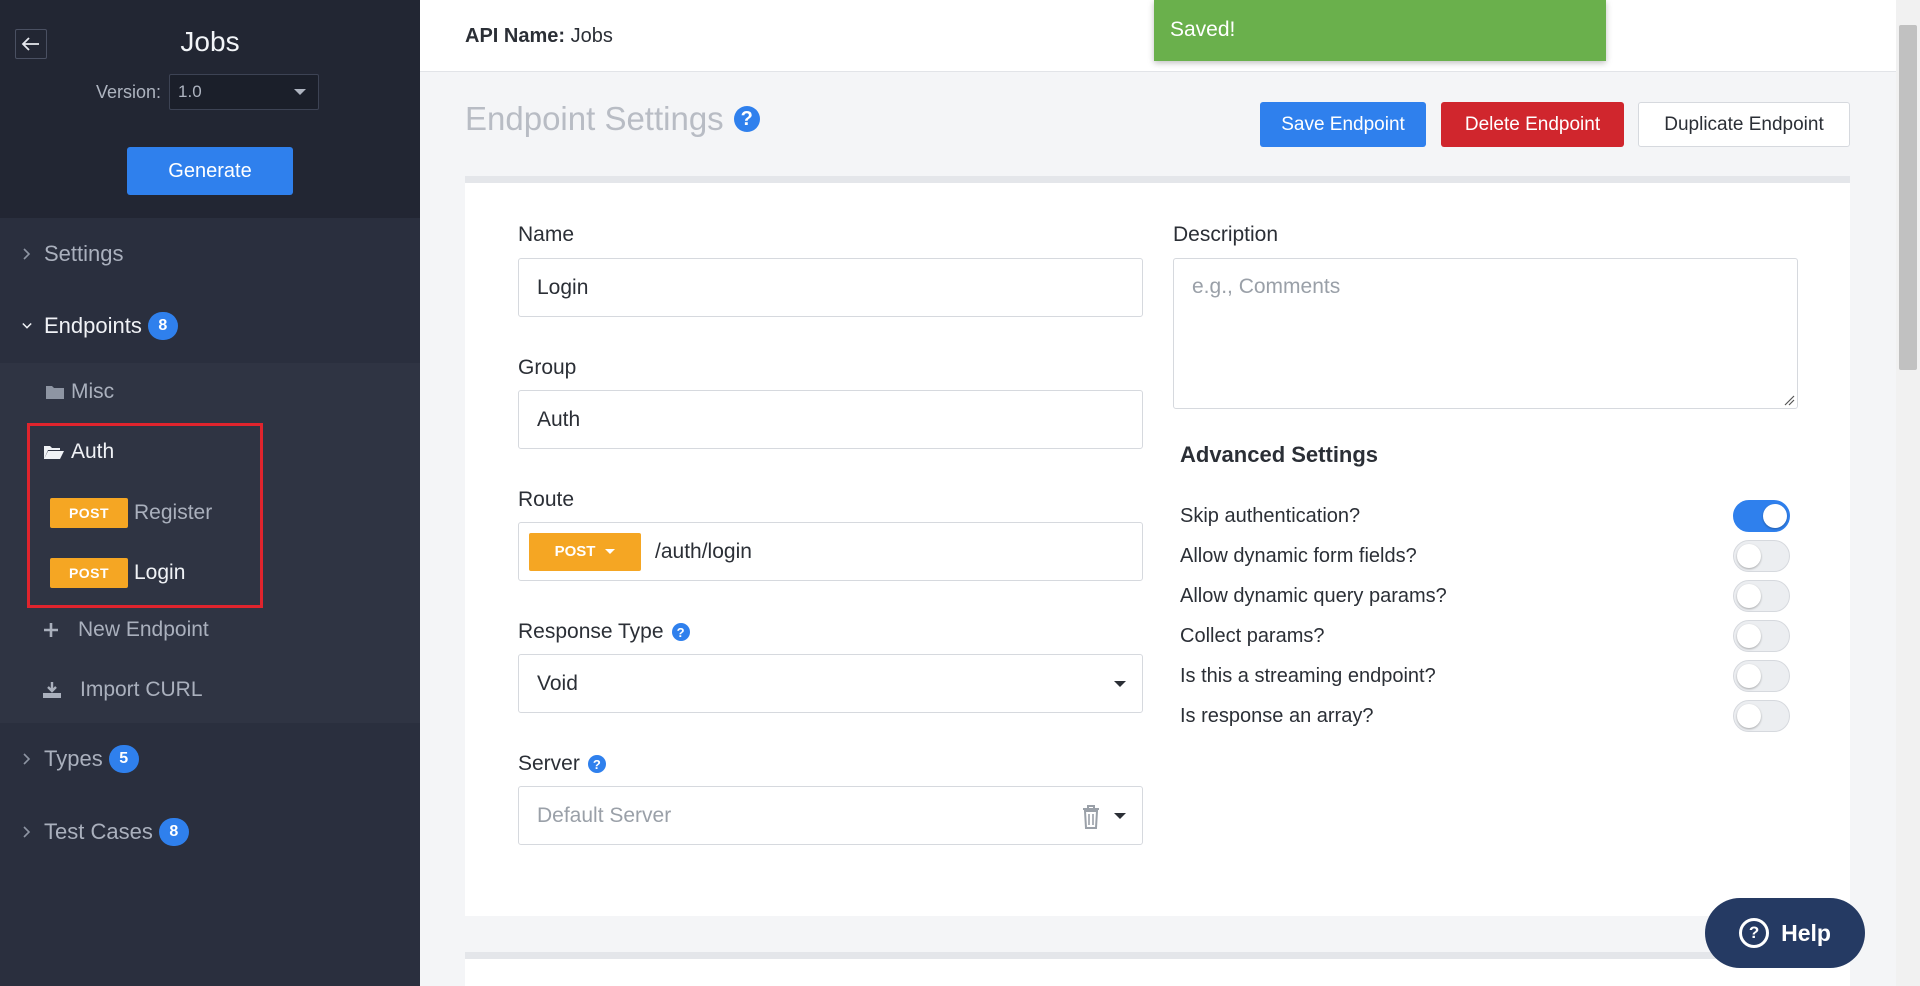  I want to click on sidebar-item-label: Test Cases, so click(98, 831).